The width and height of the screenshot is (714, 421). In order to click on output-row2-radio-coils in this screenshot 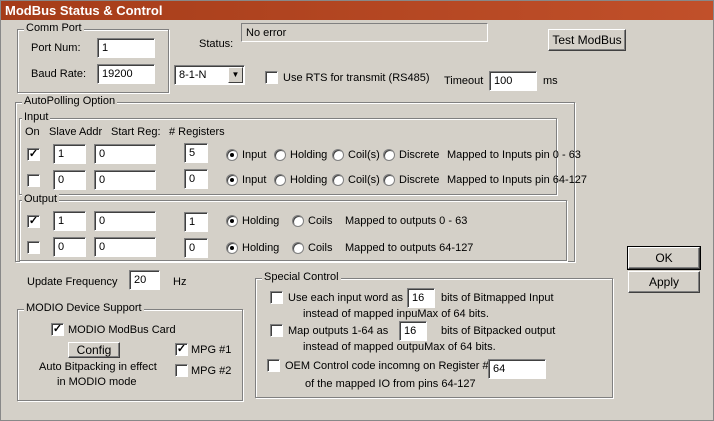, I will do `click(298, 248)`.